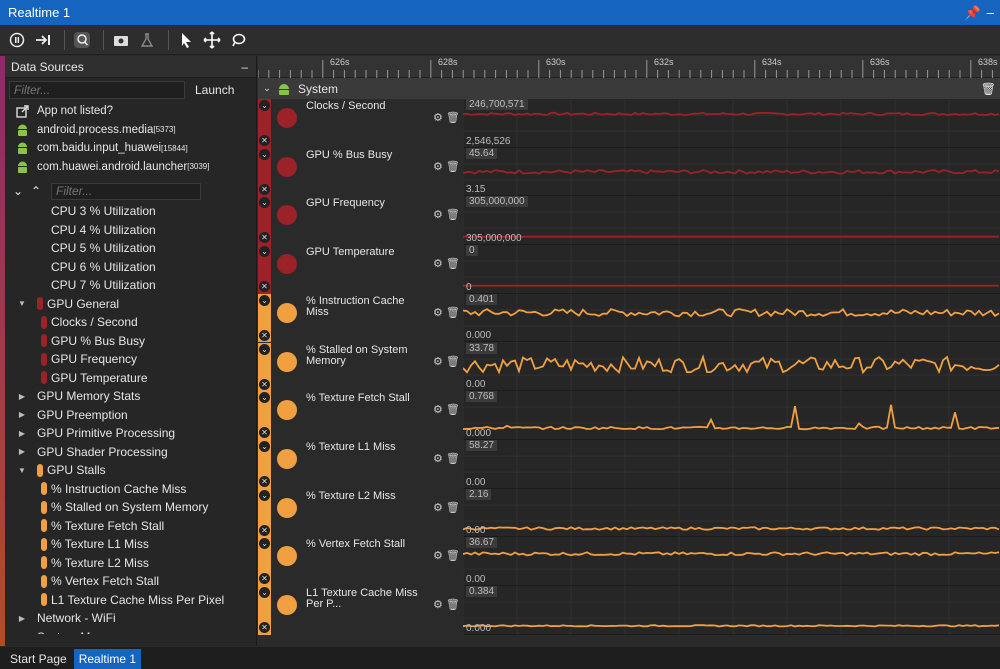 The width and height of the screenshot is (1000, 669). I want to click on counter-track: ⌄ ✕% Texture L2 Miss ⚙ 🗑 2.16 0.00, so click(629, 513).